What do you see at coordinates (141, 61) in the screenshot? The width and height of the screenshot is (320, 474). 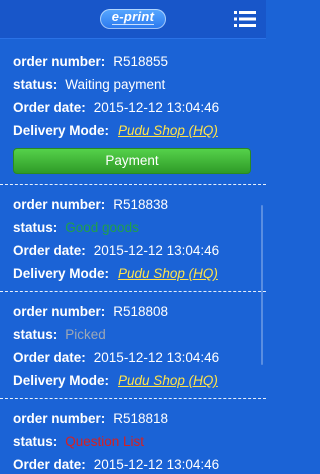 I see `order-number-value: R518855` at bounding box center [141, 61].